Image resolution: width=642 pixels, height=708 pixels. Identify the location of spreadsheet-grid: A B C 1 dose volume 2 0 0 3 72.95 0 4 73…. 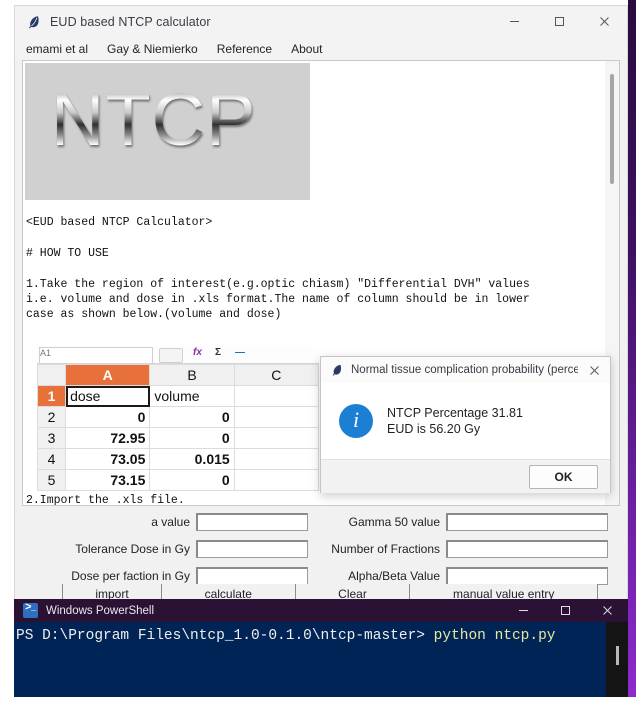
(178, 427).